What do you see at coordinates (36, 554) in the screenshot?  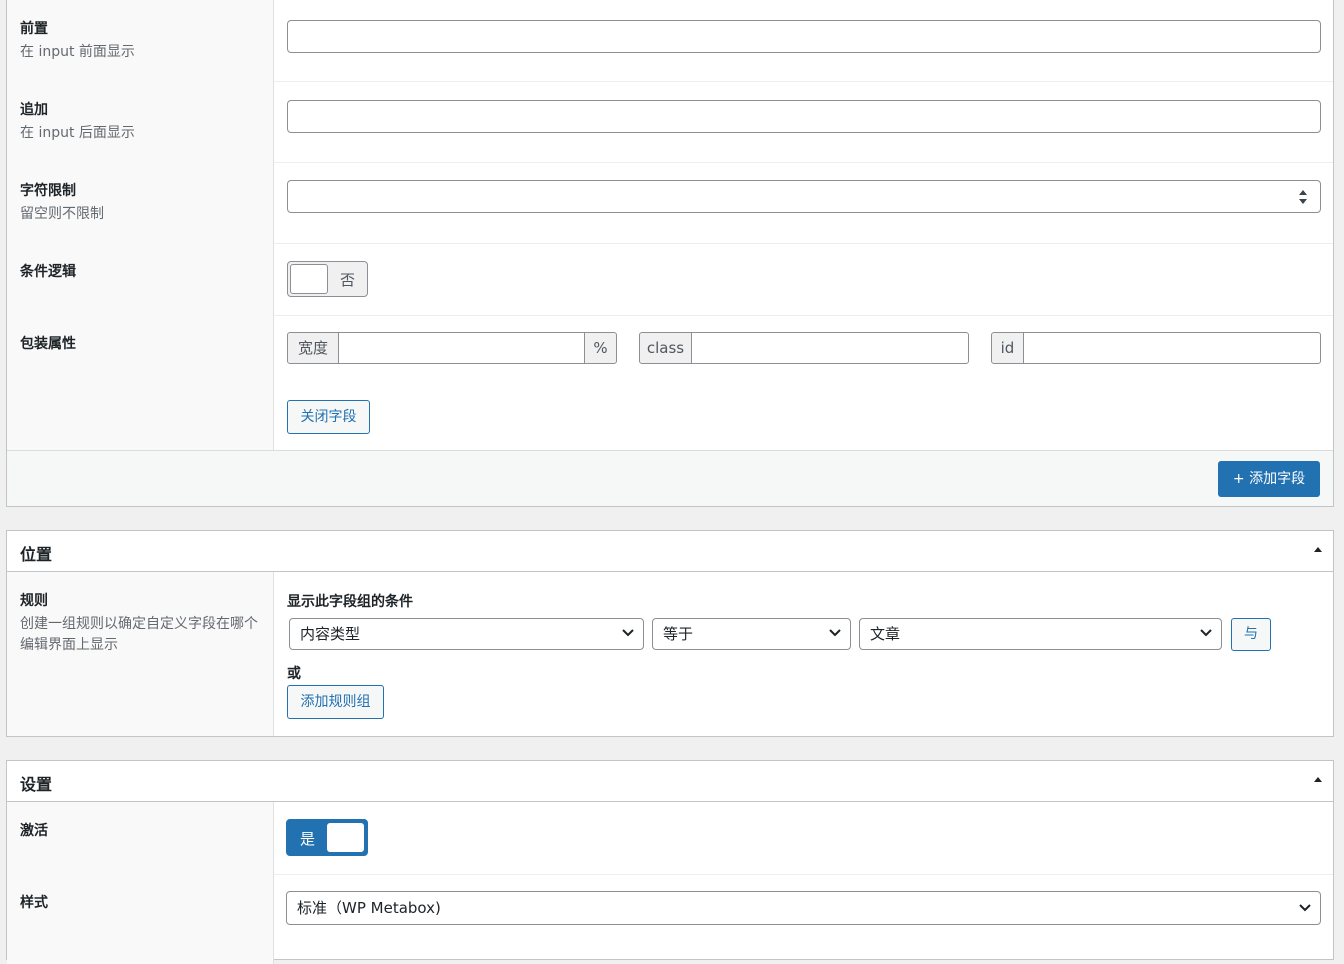 I see `location-title: 位置` at bounding box center [36, 554].